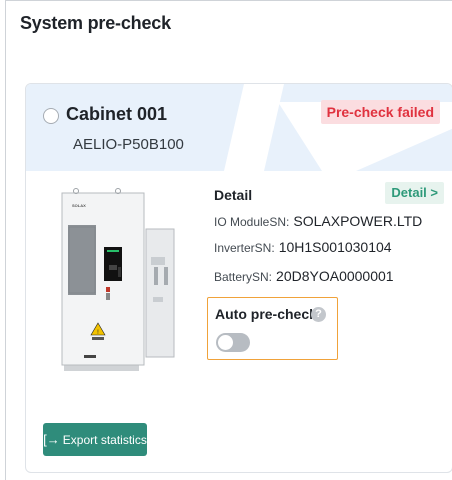 The image size is (452, 480). I want to click on auto-precheck-toggle, so click(233, 342).